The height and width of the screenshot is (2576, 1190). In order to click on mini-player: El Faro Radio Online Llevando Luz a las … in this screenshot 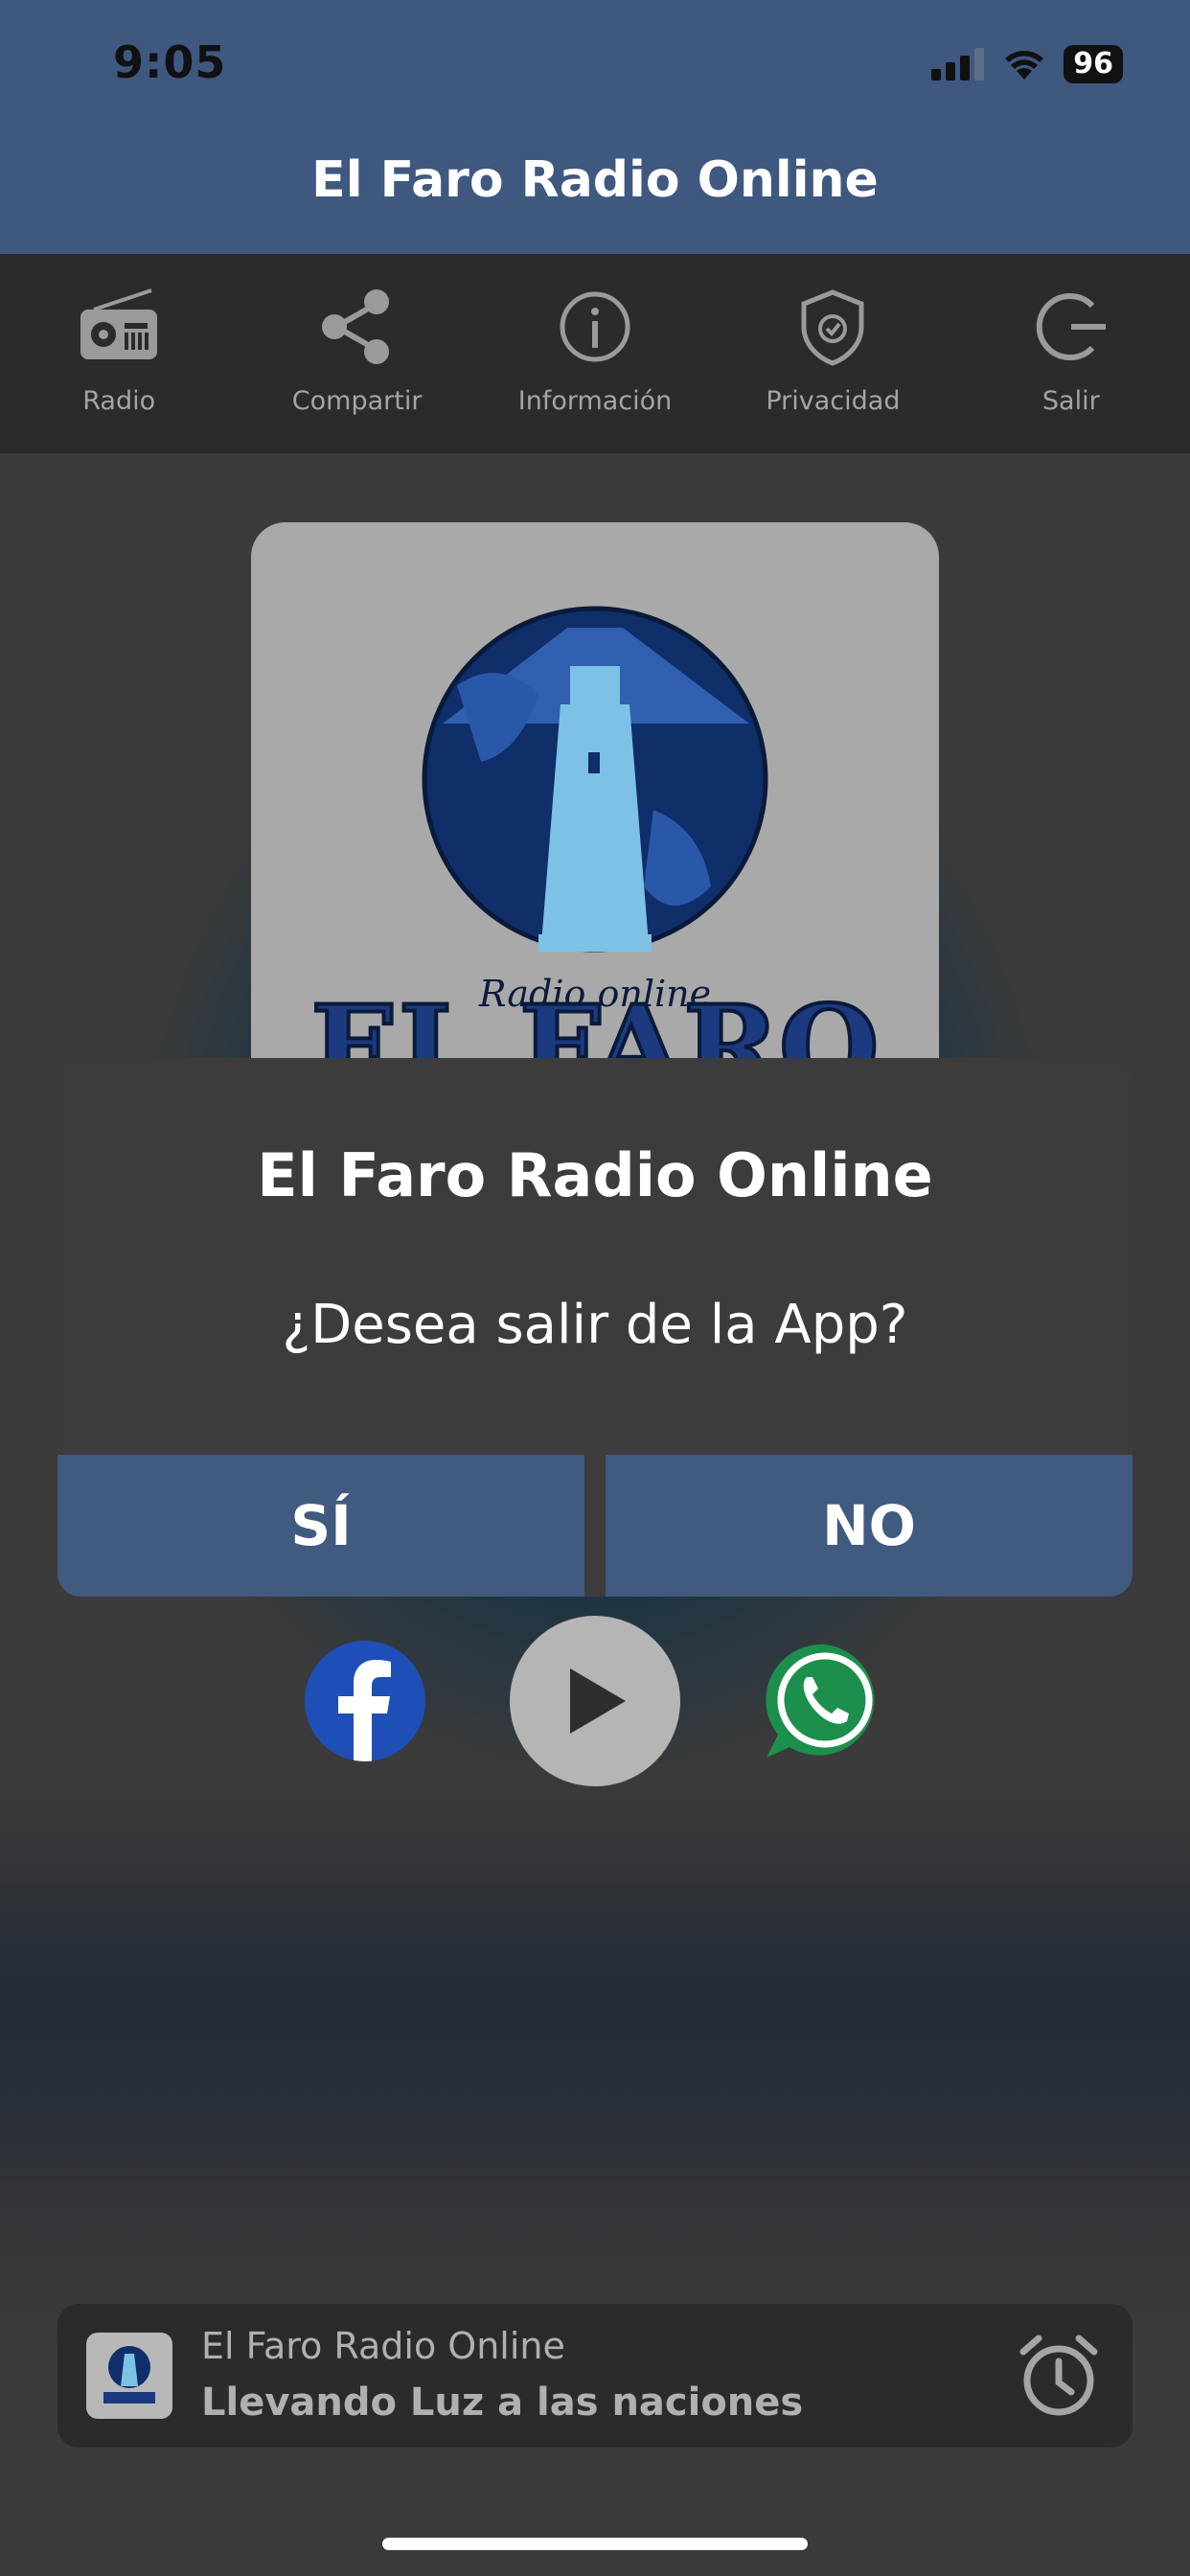, I will do `click(595, 2376)`.